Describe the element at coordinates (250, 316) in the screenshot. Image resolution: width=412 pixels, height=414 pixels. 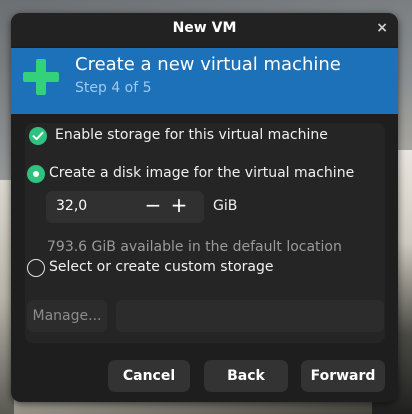
I see `custom-storage-path-field` at that location.